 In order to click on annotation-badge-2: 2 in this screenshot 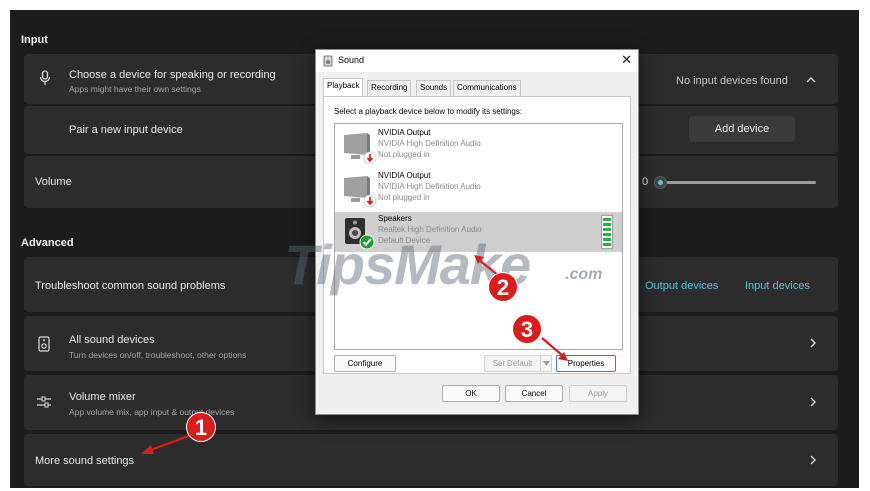, I will do `click(503, 287)`.